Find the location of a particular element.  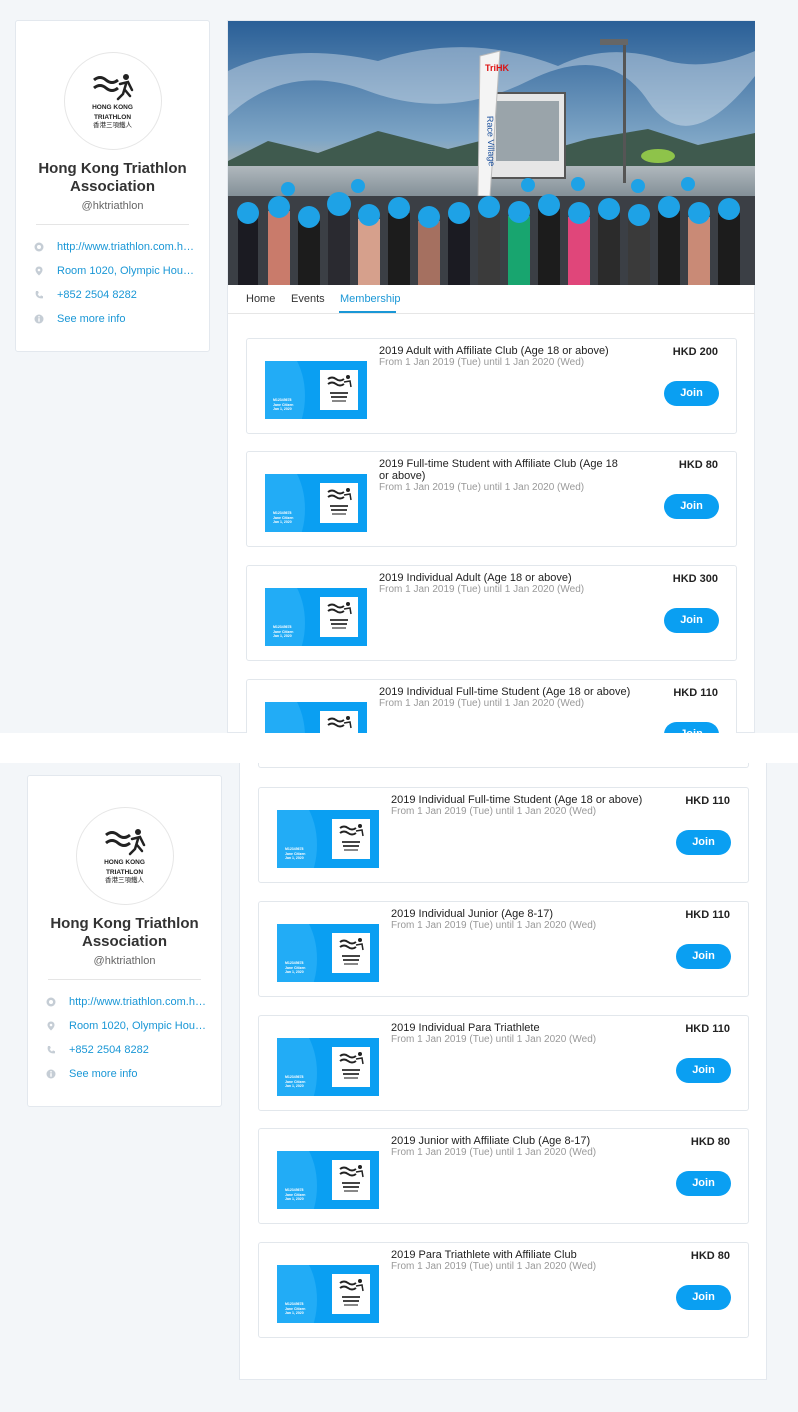

tab-membership: Membership is located at coordinates (370, 299).